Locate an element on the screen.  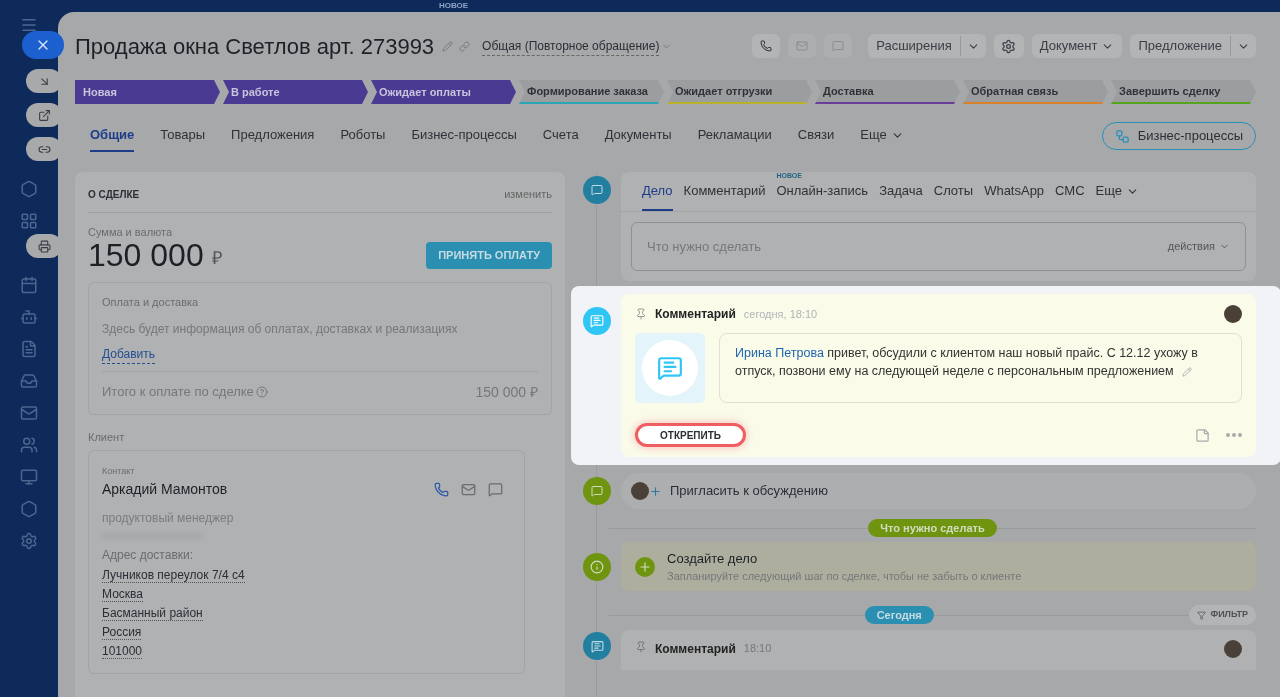
field-label: Контакт is located at coordinates (119, 471).